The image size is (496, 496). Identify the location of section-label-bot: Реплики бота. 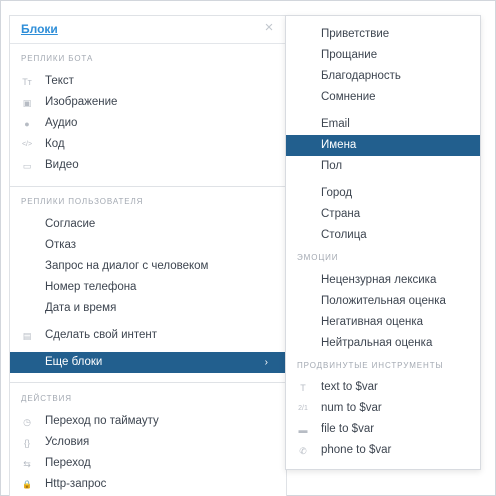
(57, 58).